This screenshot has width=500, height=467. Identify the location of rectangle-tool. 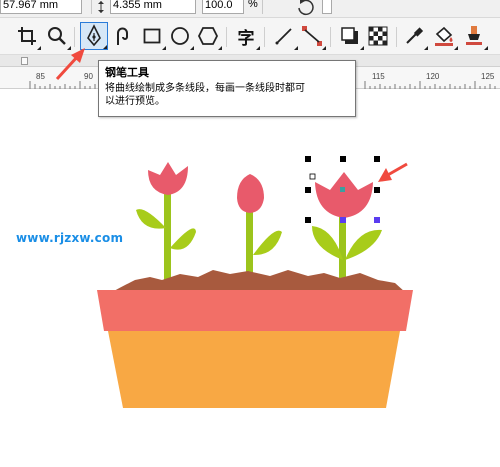
(152, 36).